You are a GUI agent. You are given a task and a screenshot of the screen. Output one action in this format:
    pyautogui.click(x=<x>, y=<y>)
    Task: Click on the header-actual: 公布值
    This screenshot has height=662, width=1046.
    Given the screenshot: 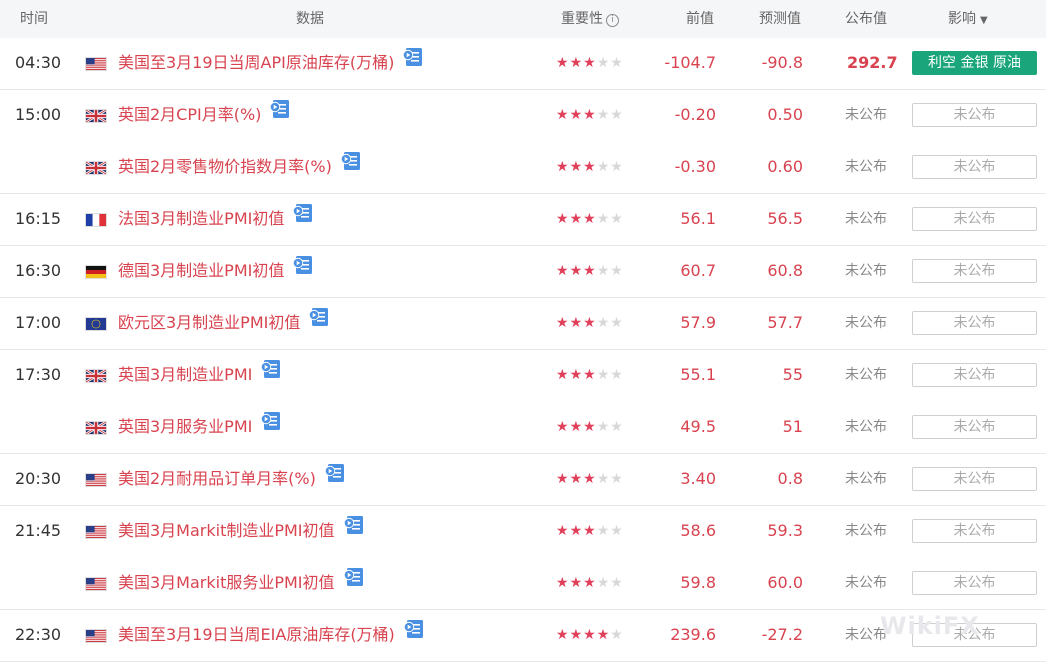 What is the action you would take?
    pyautogui.click(x=866, y=19)
    